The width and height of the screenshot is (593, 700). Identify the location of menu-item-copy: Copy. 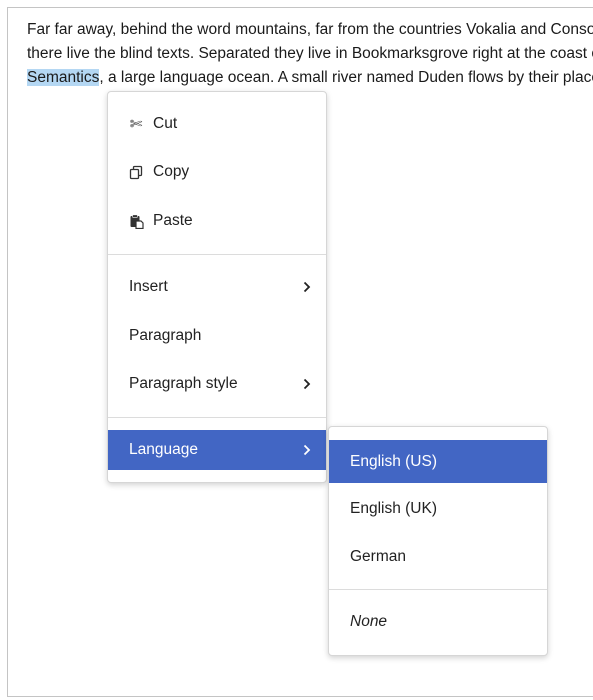
(217, 172).